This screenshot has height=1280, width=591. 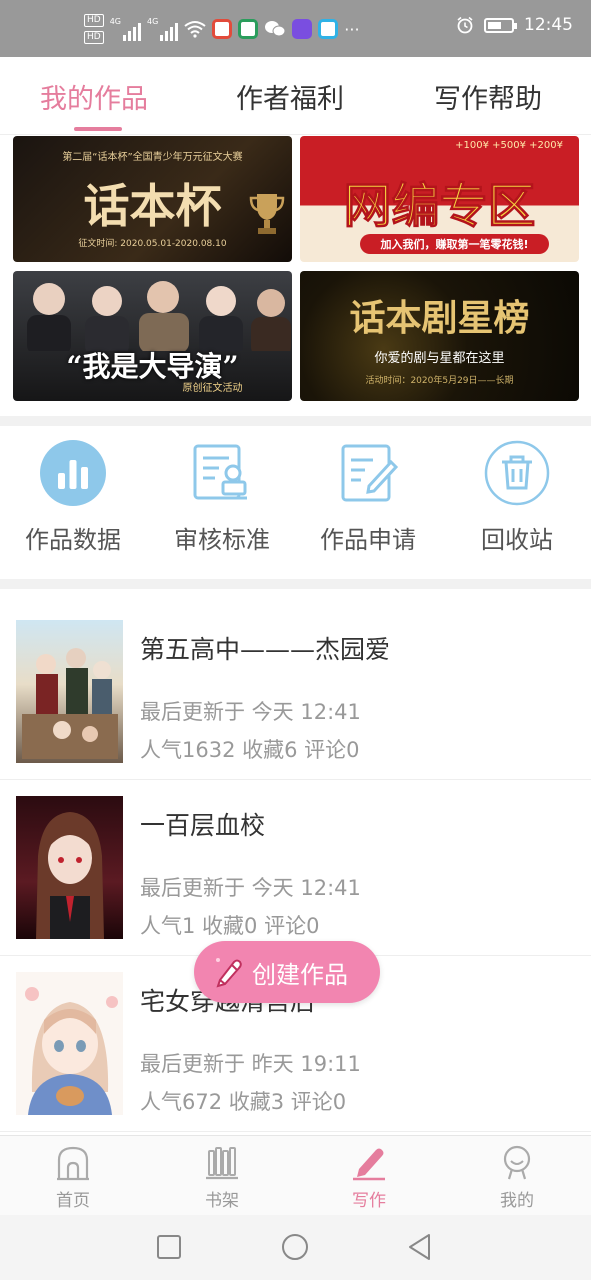 I want to click on profile-icon, so click(x=517, y=1163).